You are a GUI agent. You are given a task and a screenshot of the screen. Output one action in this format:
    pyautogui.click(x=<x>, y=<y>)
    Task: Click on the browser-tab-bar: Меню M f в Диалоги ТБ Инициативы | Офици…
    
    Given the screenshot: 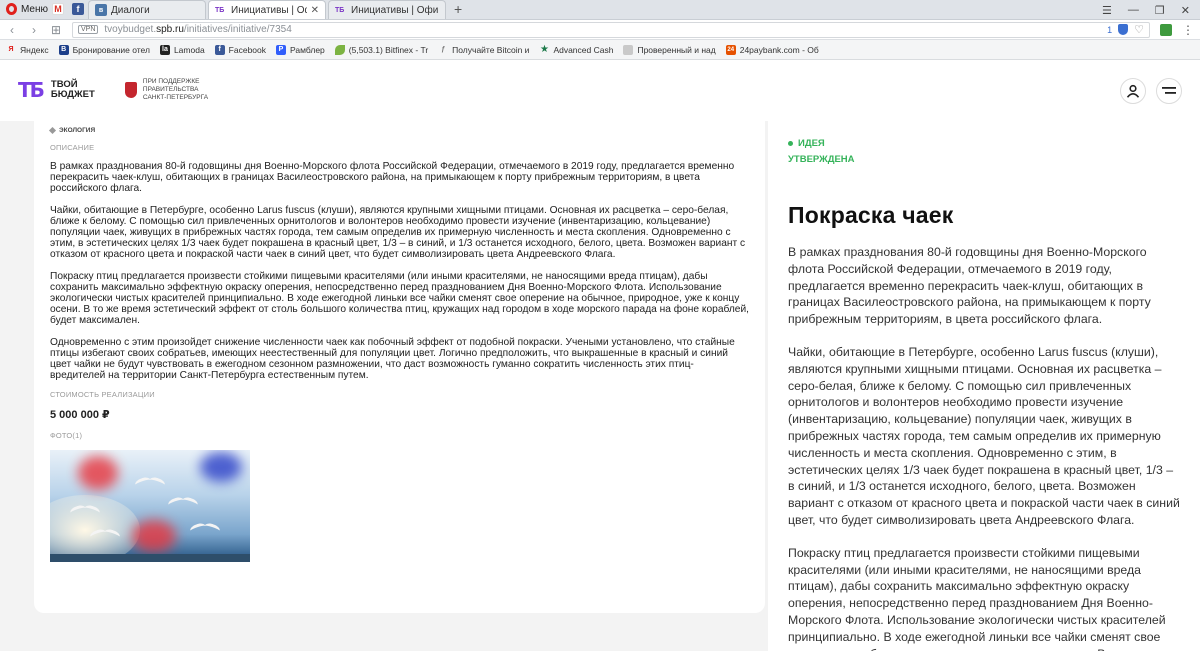 What is the action you would take?
    pyautogui.click(x=600, y=10)
    